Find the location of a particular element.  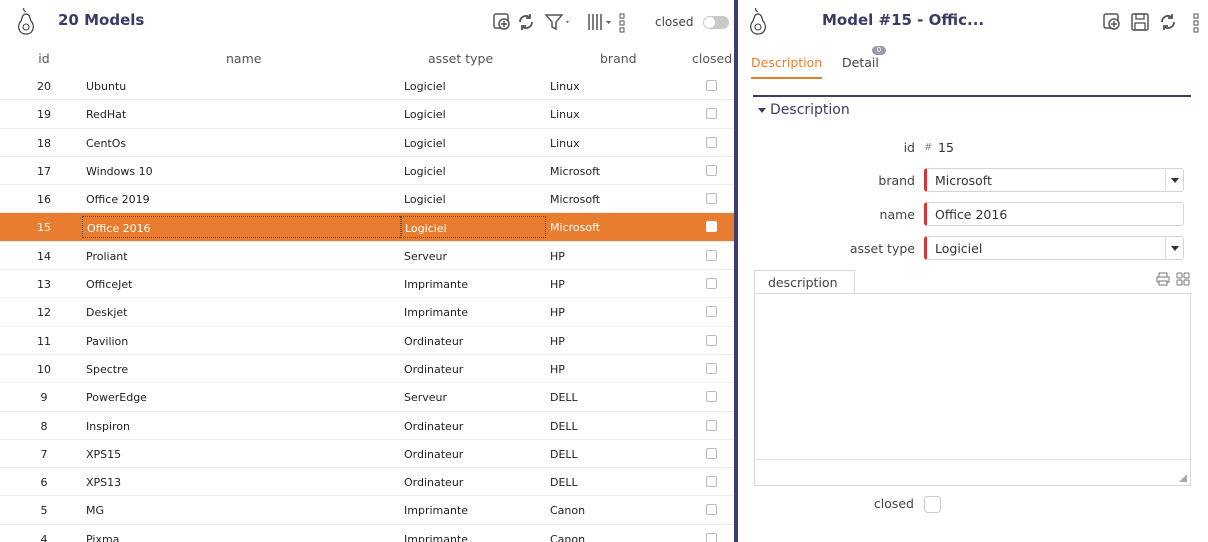

pear-logo-icon is located at coordinates (758, 23).